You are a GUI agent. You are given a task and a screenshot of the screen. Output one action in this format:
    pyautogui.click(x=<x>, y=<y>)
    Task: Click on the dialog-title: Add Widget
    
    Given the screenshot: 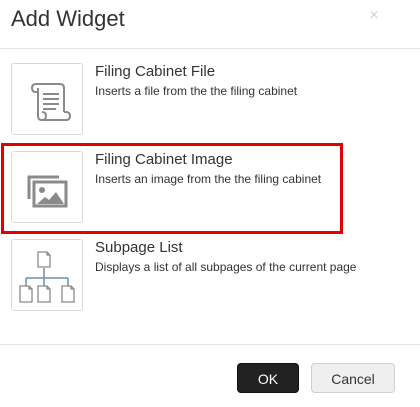 What is the action you would take?
    pyautogui.click(x=68, y=18)
    